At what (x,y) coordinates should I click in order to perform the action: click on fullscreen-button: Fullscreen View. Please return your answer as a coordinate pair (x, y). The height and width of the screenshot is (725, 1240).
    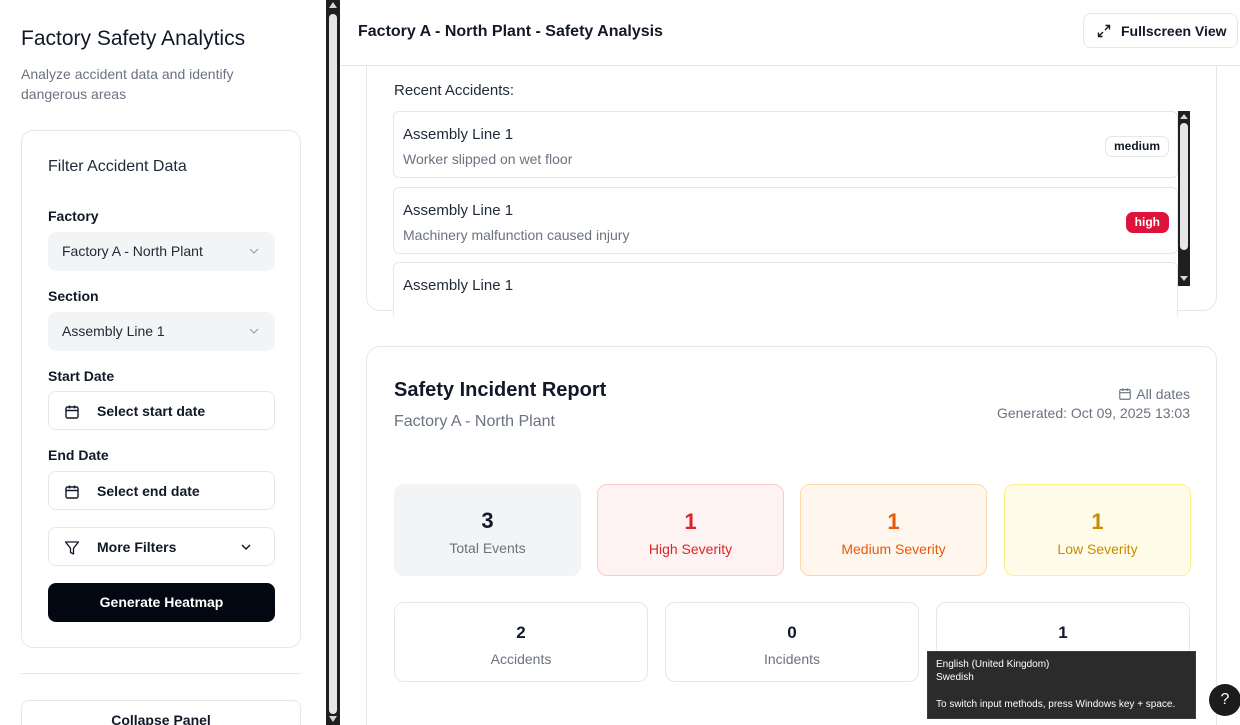
    Looking at the image, I should click on (1160, 30).